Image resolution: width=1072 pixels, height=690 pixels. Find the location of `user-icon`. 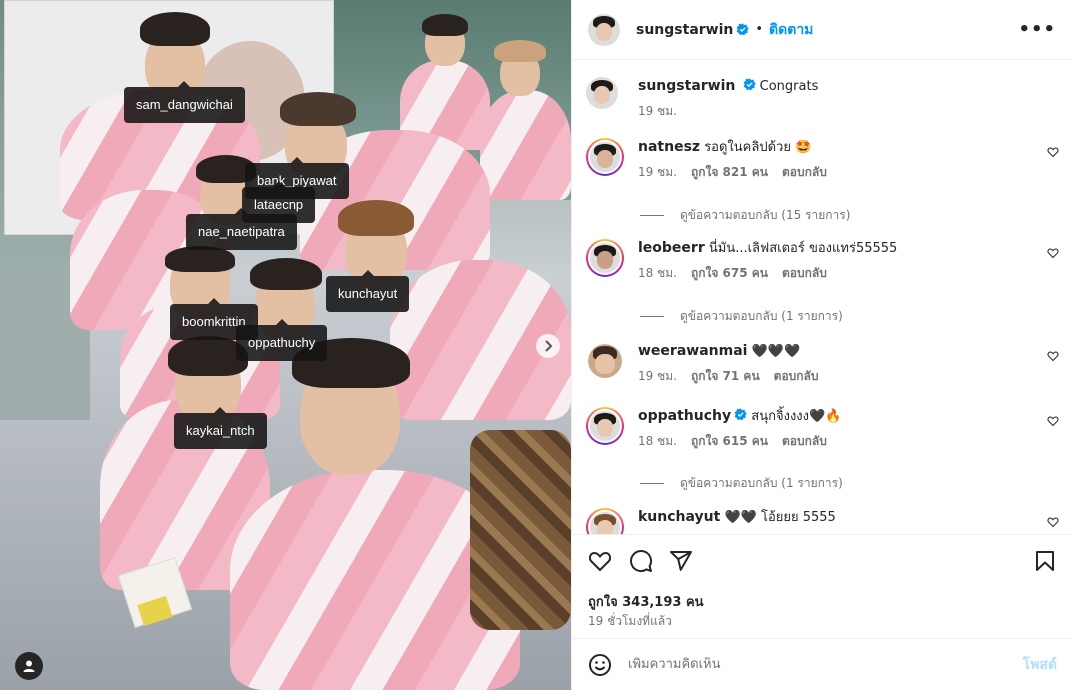

user-icon is located at coordinates (29, 666).